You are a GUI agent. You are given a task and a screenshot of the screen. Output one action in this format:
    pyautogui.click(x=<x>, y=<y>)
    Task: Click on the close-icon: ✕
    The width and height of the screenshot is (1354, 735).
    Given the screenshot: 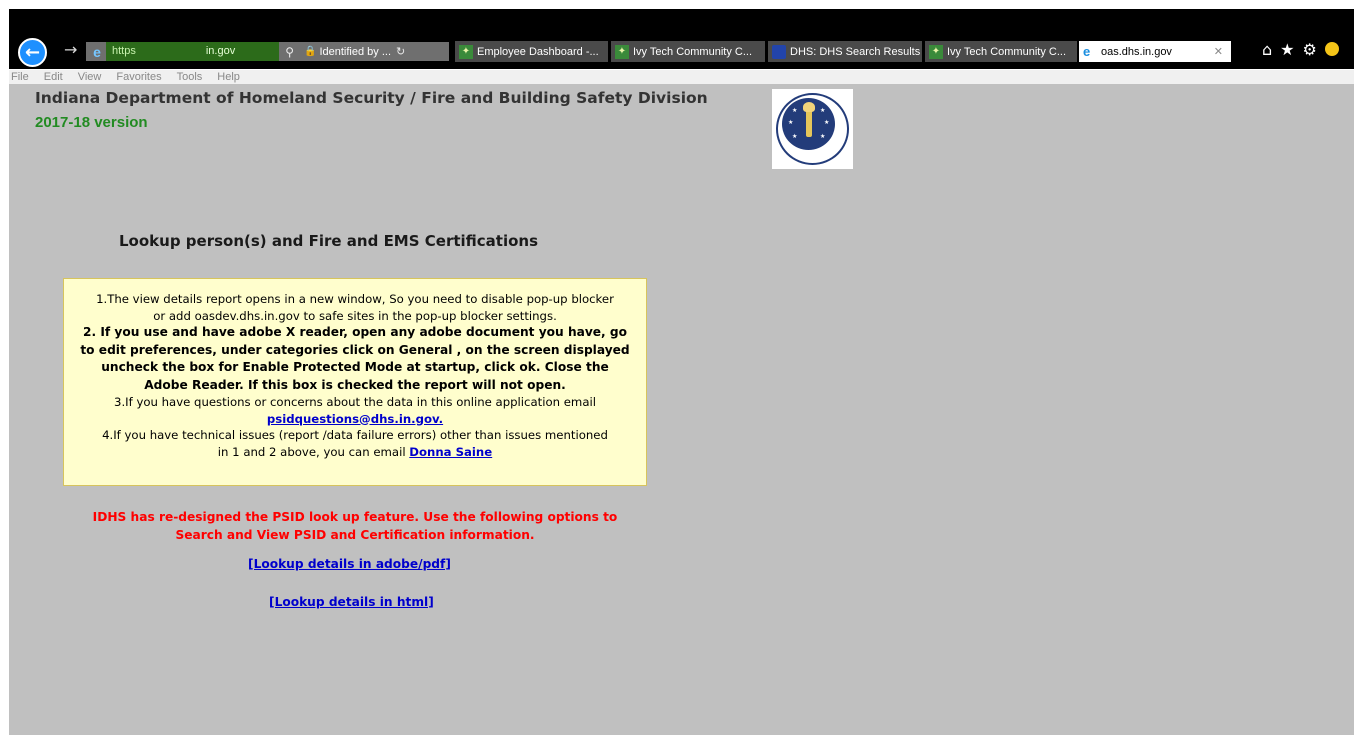 What is the action you would take?
    pyautogui.click(x=1218, y=51)
    